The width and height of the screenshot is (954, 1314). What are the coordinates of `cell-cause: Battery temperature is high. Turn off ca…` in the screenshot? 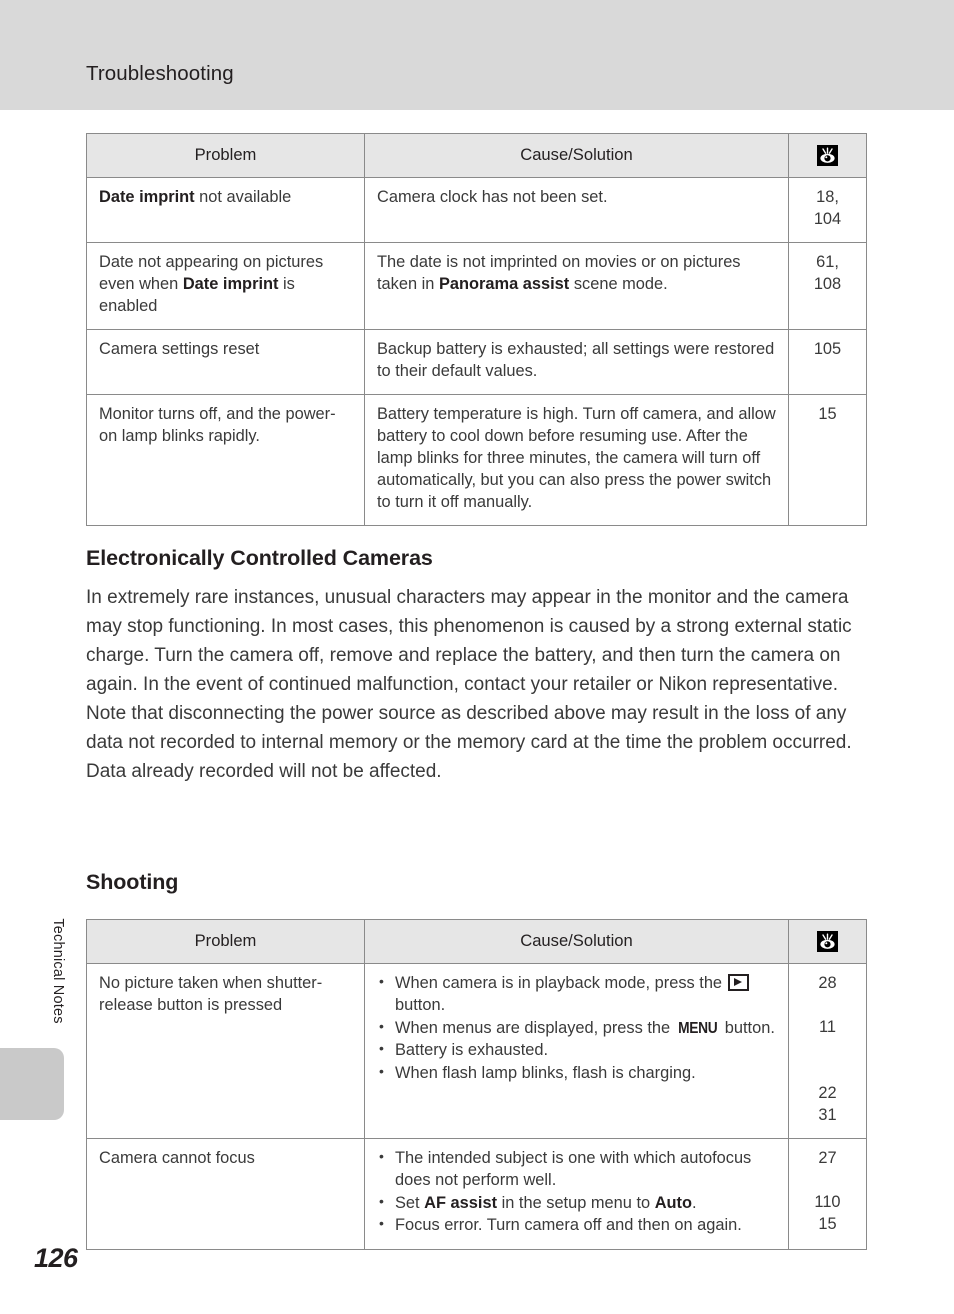 It's located at (576, 460).